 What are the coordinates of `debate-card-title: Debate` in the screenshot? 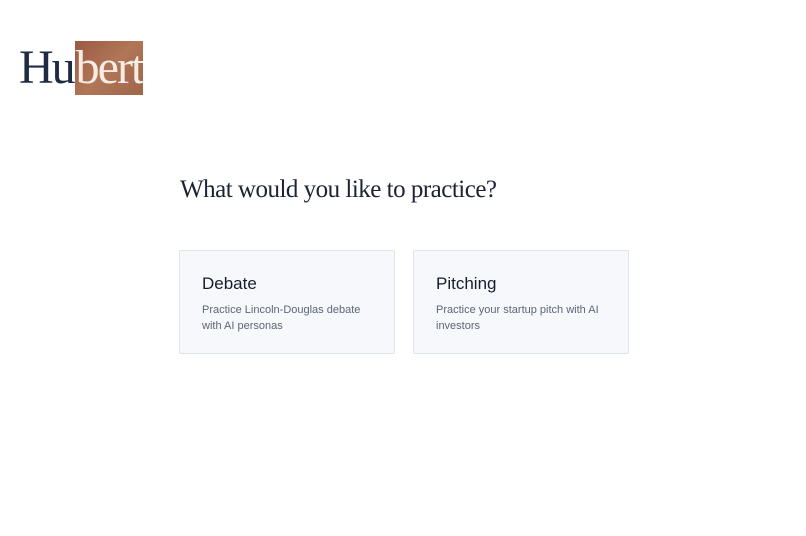 It's located at (229, 283).